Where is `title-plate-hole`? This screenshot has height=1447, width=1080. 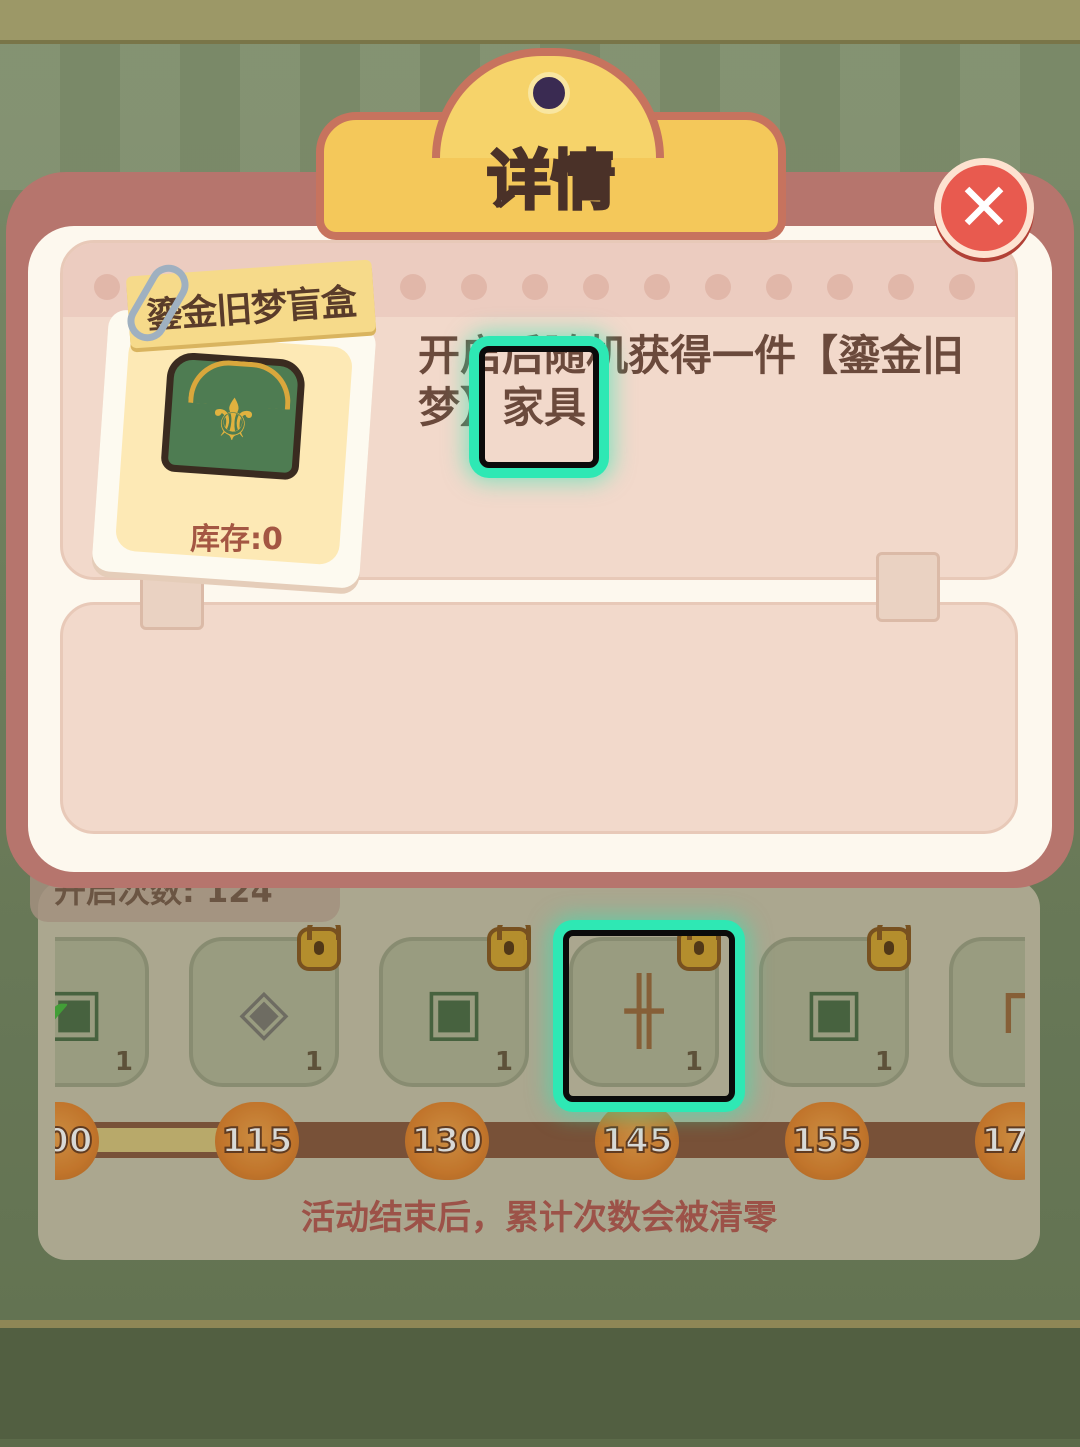
title-plate-hole is located at coordinates (549, 93).